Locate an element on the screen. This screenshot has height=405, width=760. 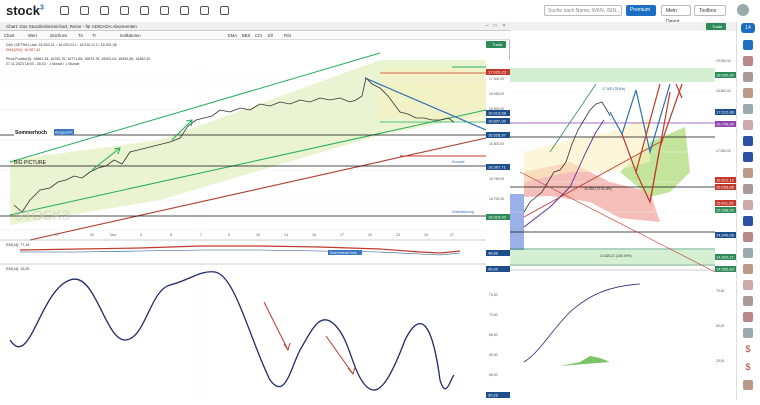
share-icon is located at coordinates (164, 10).